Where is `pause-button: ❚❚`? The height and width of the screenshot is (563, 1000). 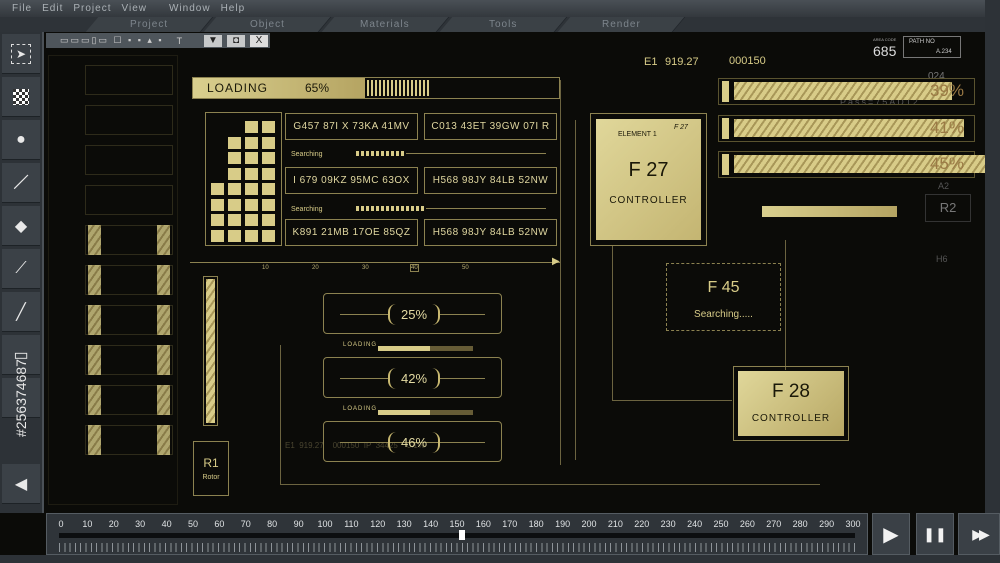
pause-button: ❚❚ is located at coordinates (935, 534).